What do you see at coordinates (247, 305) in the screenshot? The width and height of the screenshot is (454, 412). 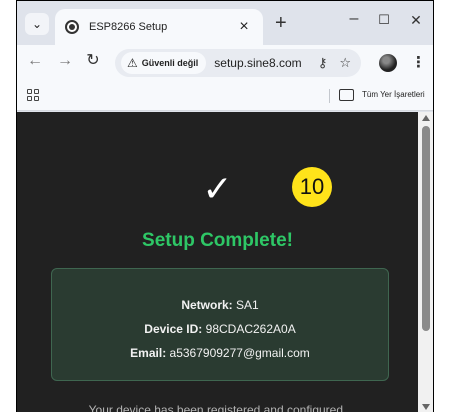 I see `network-value: SA1` at bounding box center [247, 305].